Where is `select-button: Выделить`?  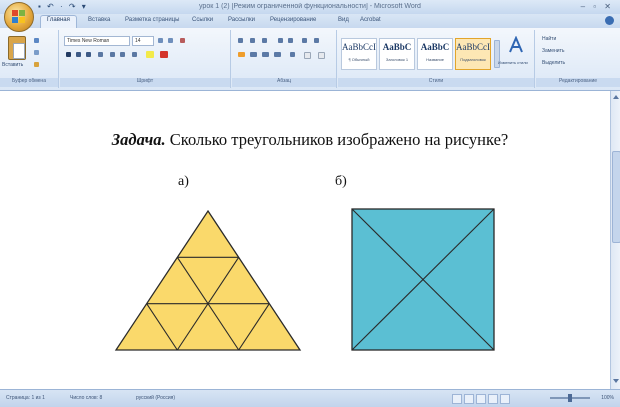
select-button: Выделить is located at coordinates (553, 63).